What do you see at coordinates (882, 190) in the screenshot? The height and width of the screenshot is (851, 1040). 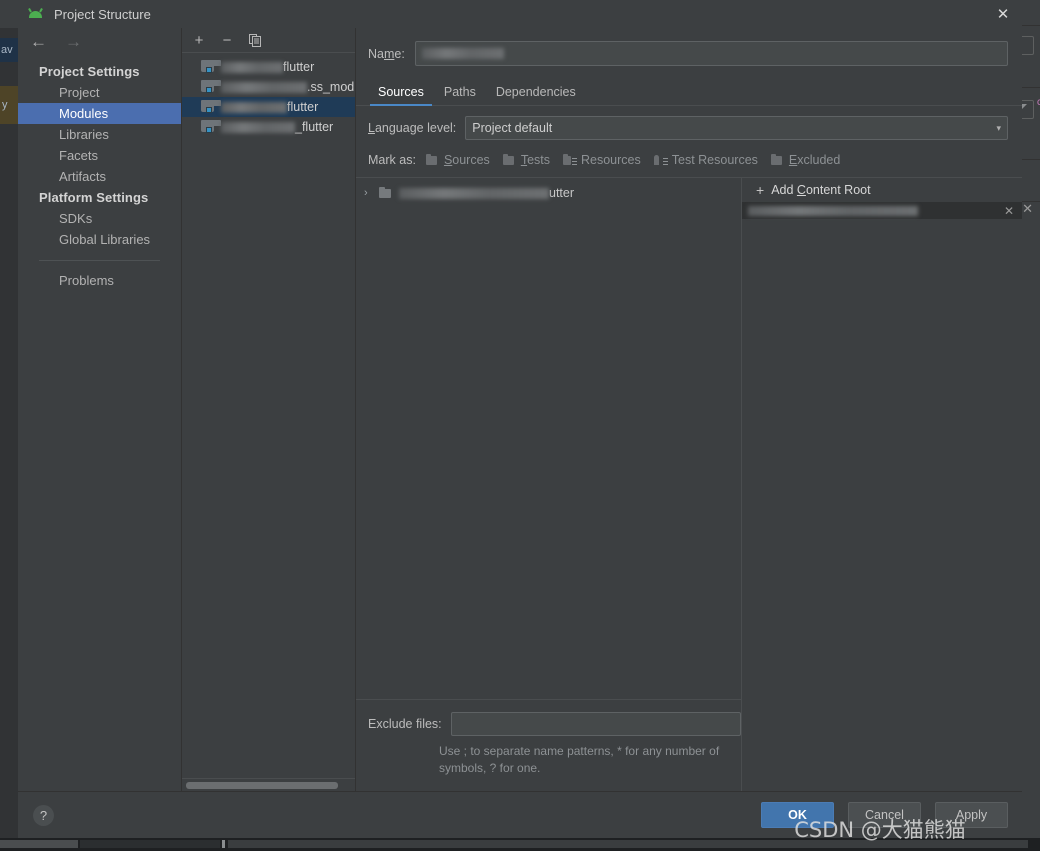 I see `add-content-root-button: + Add Content Root` at bounding box center [882, 190].